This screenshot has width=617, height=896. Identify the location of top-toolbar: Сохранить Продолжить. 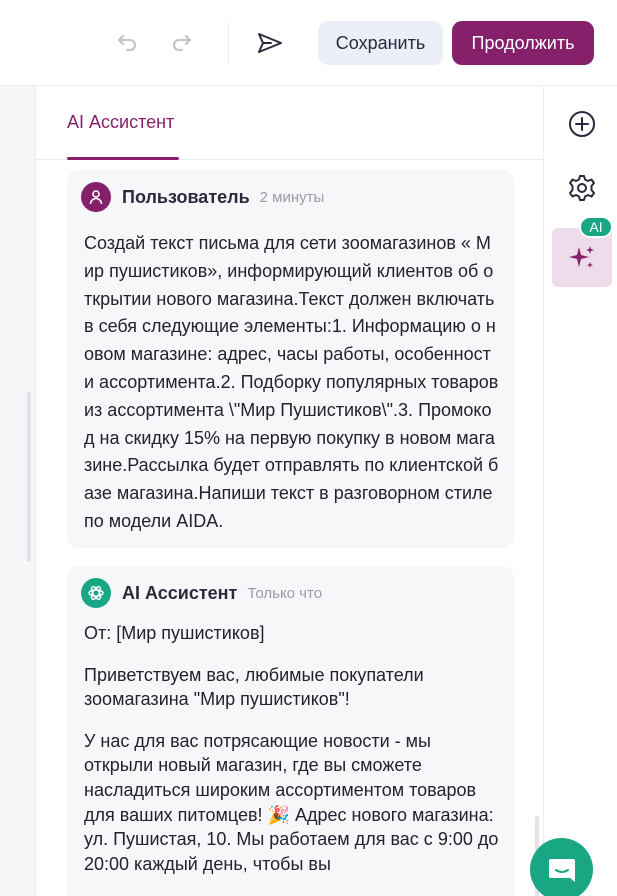
(308, 43).